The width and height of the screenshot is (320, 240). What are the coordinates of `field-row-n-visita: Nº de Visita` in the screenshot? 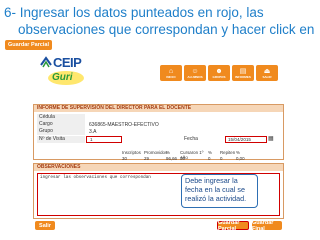 It's located at (61, 139).